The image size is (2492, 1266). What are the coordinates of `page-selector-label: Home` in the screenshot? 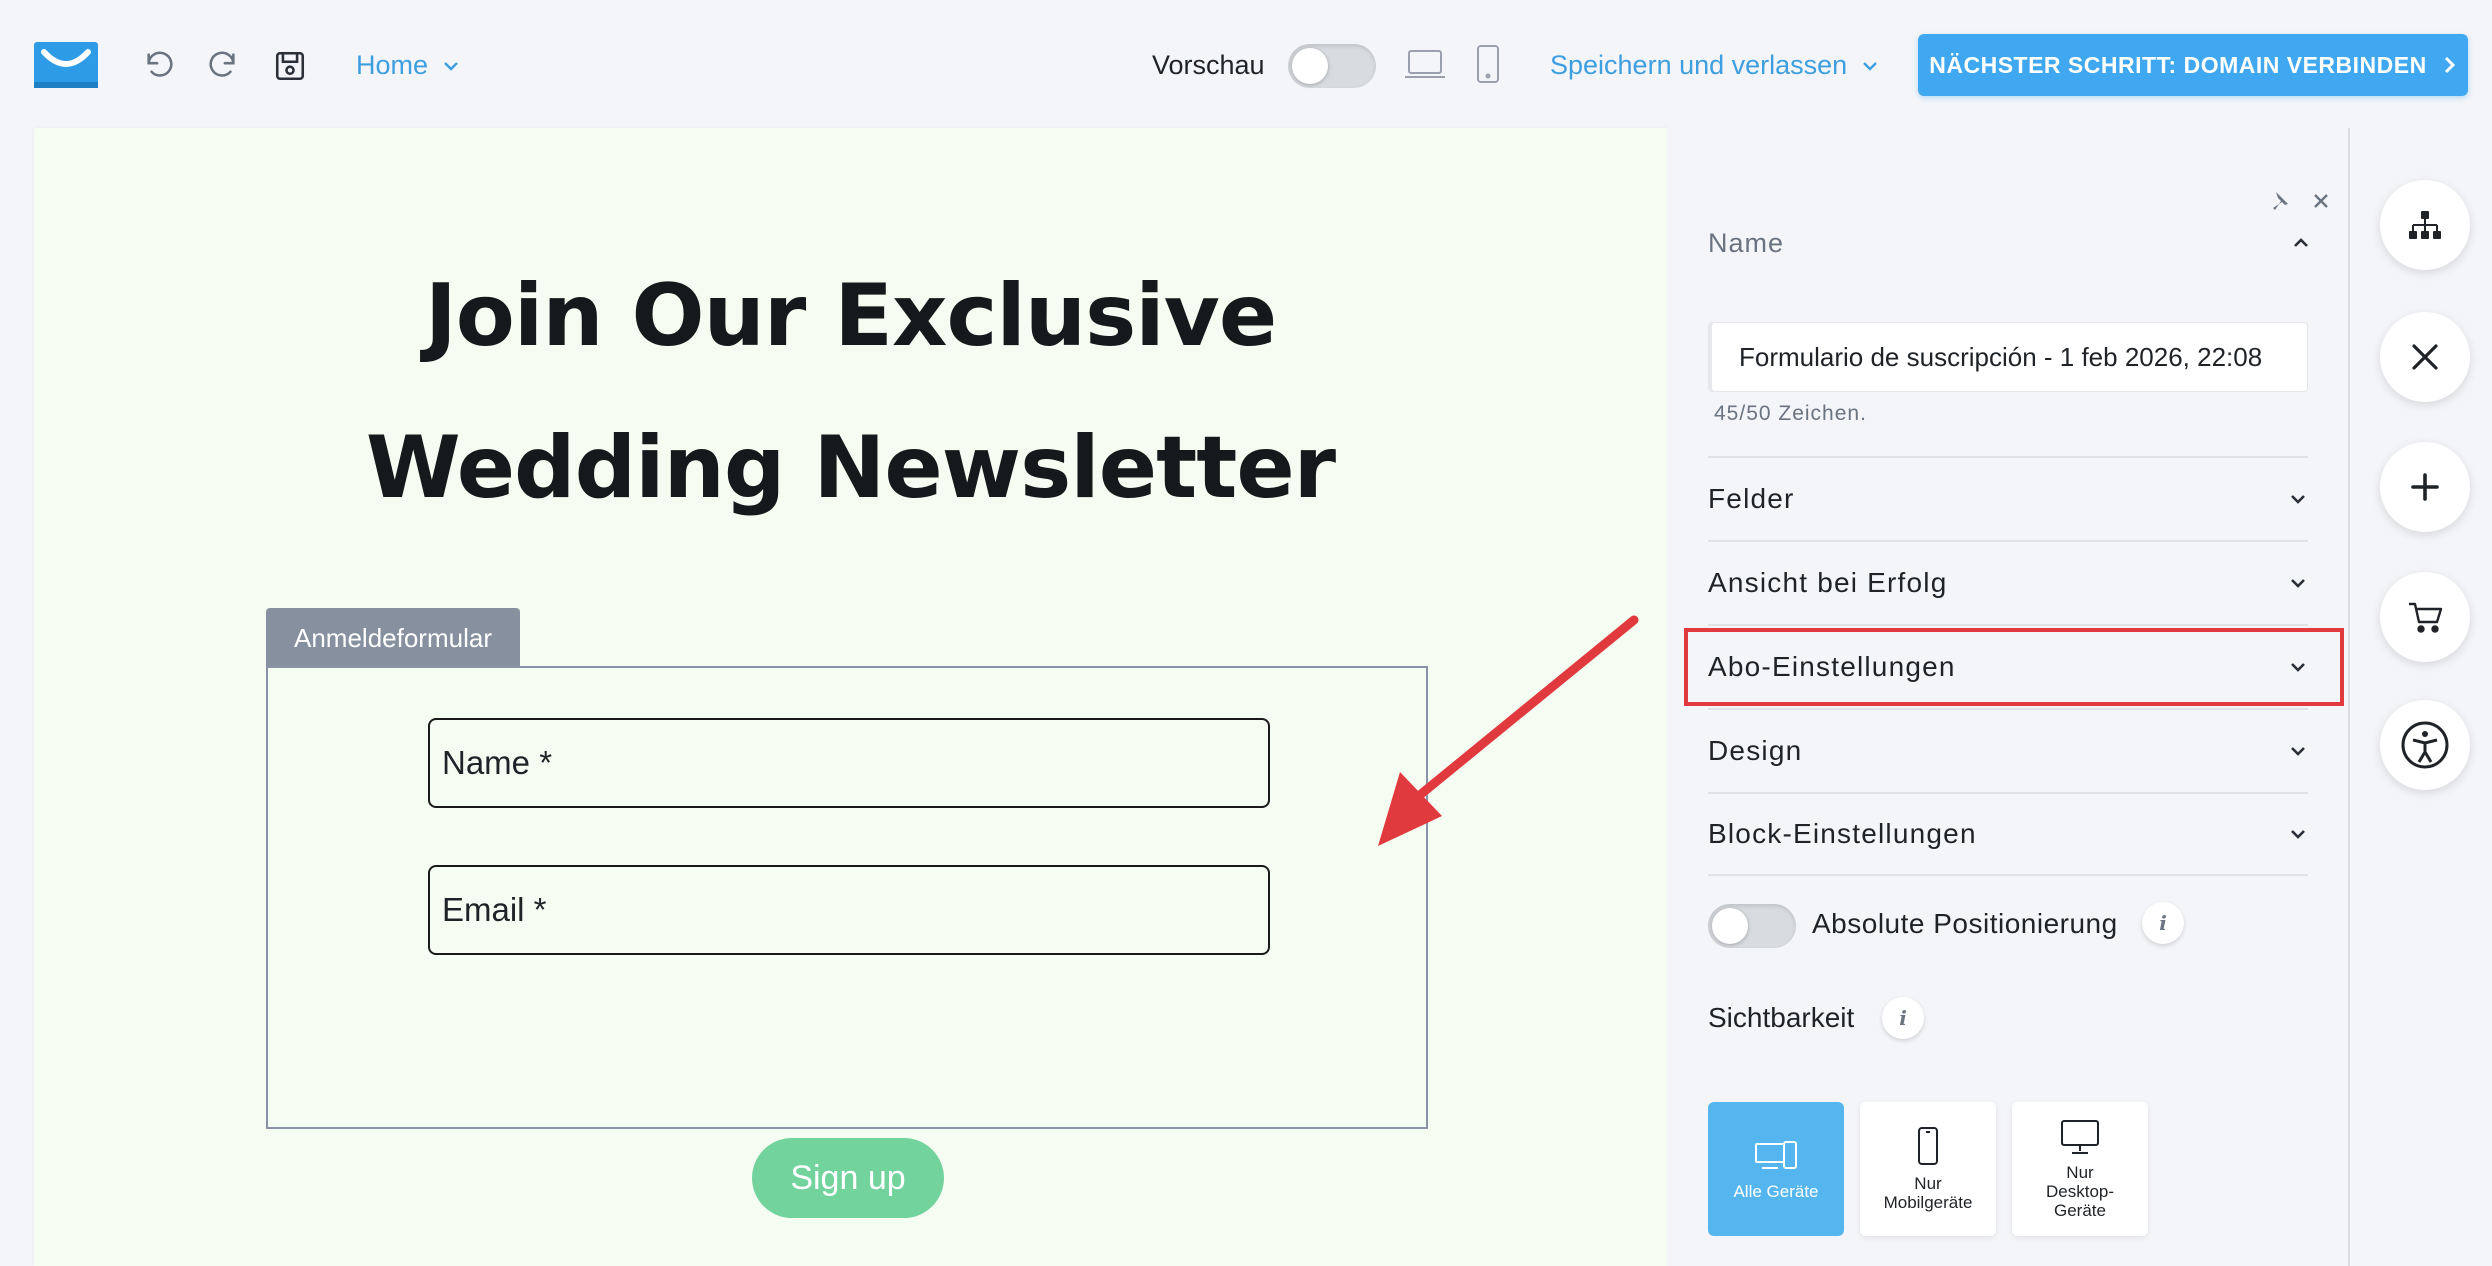 It's located at (392, 65).